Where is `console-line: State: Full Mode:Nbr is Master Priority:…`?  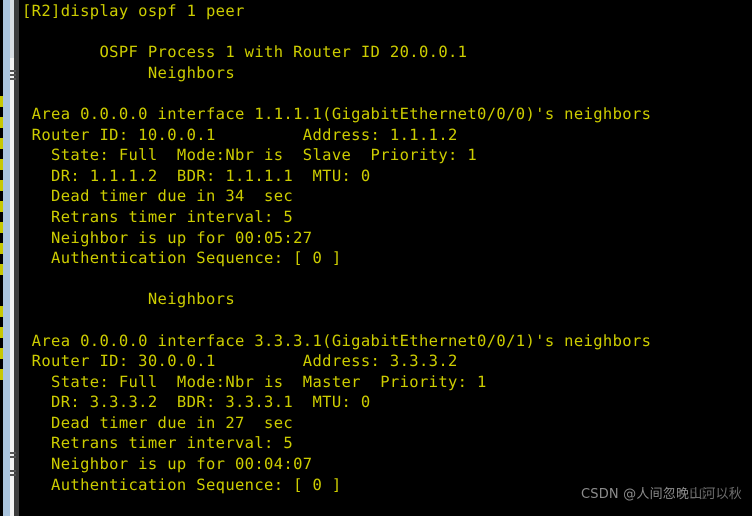 console-line: State: Full Mode:Nbr is Master Priority:… is located at coordinates (254, 381).